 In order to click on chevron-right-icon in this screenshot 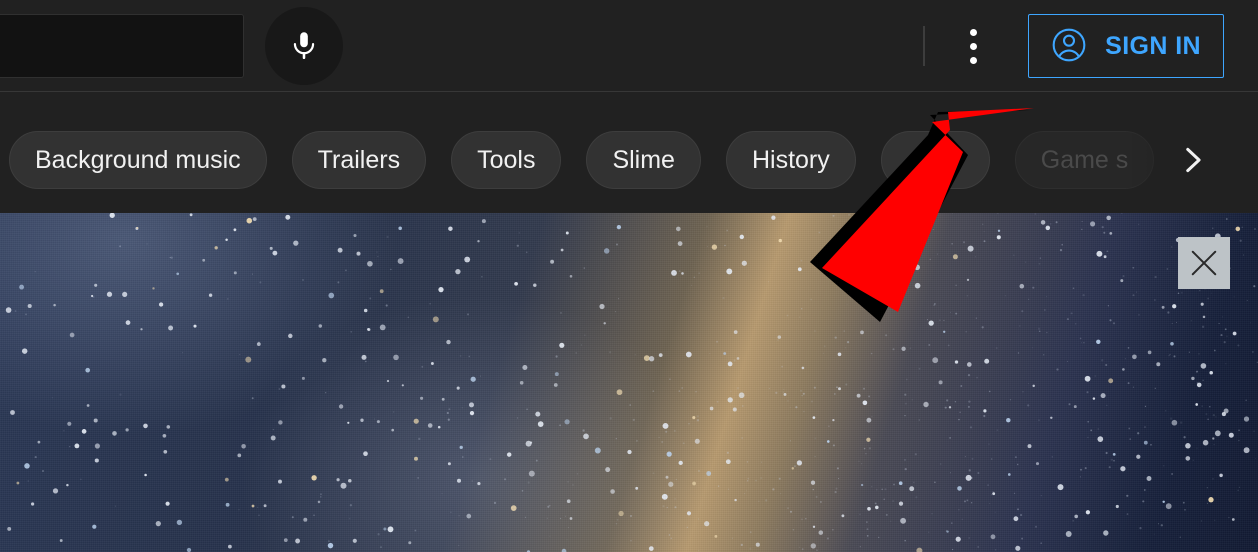, I will do `click(1192, 160)`.